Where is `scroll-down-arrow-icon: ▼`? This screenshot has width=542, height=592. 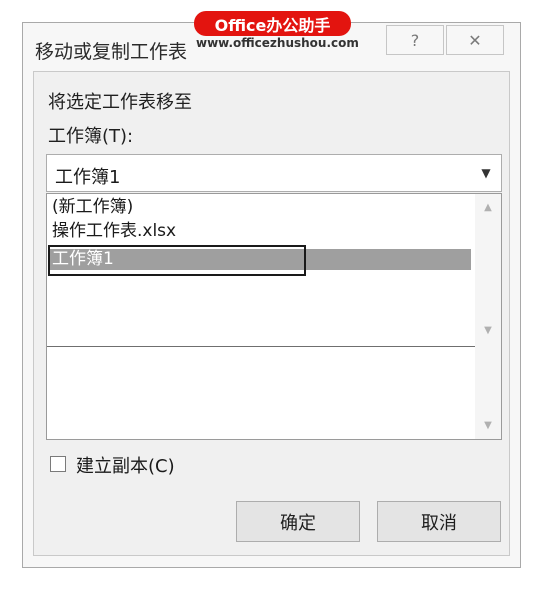
scroll-down-arrow-icon: ▼ is located at coordinates (488, 425).